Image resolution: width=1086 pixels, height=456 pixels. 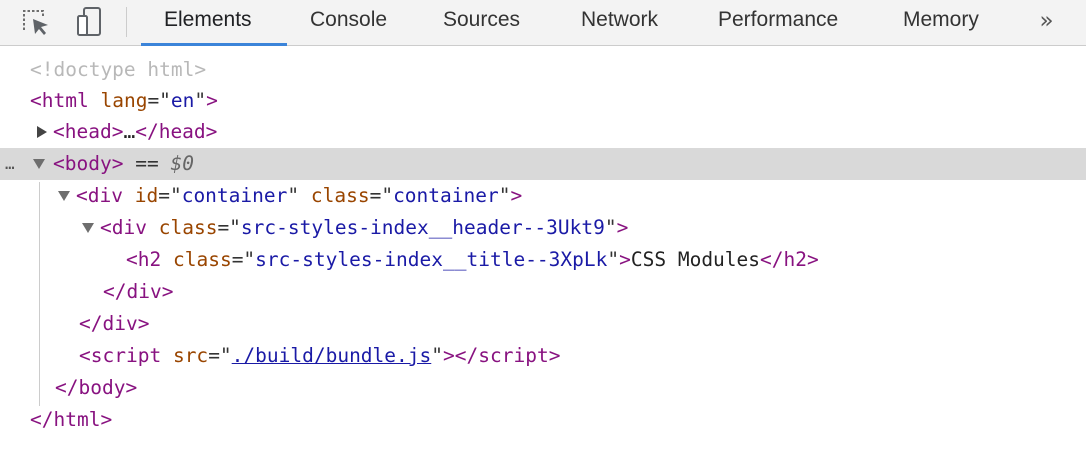 What do you see at coordinates (787, 22) in the screenshot?
I see `tab-performance: Performance` at bounding box center [787, 22].